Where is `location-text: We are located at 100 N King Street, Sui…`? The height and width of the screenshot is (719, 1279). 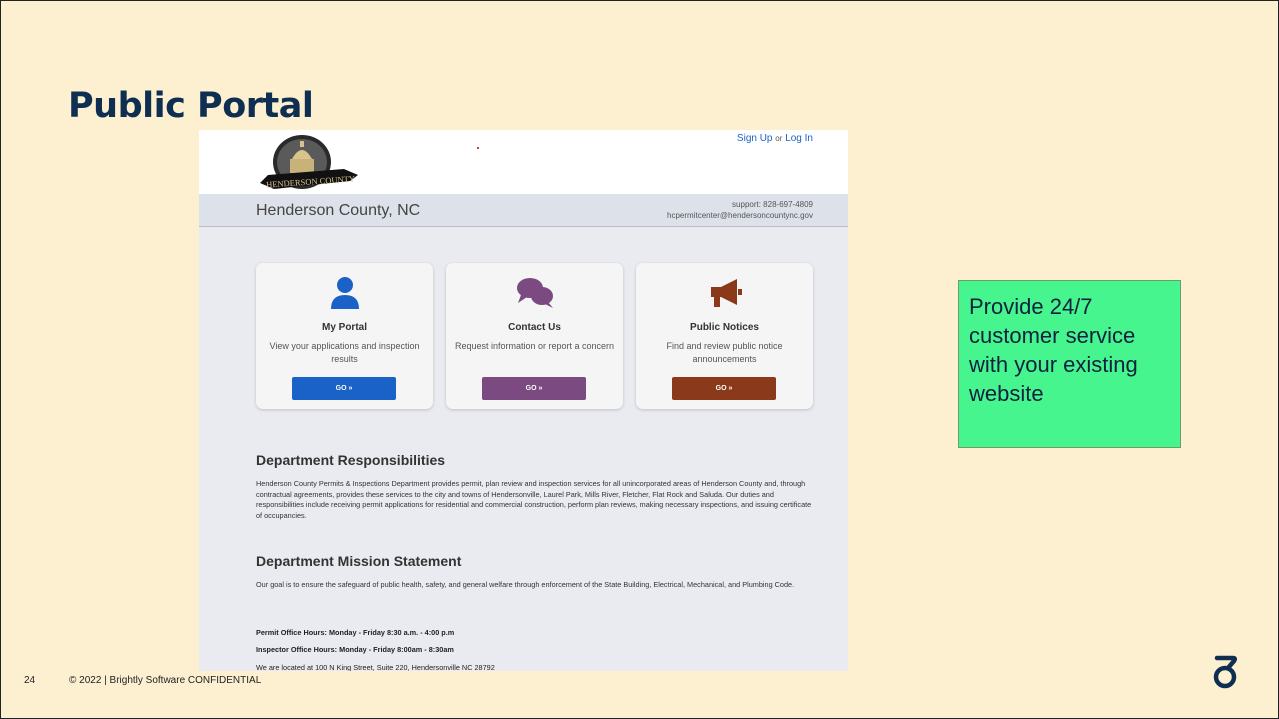
location-text: We are located at 100 N King Street, Sui… is located at coordinates (375, 667).